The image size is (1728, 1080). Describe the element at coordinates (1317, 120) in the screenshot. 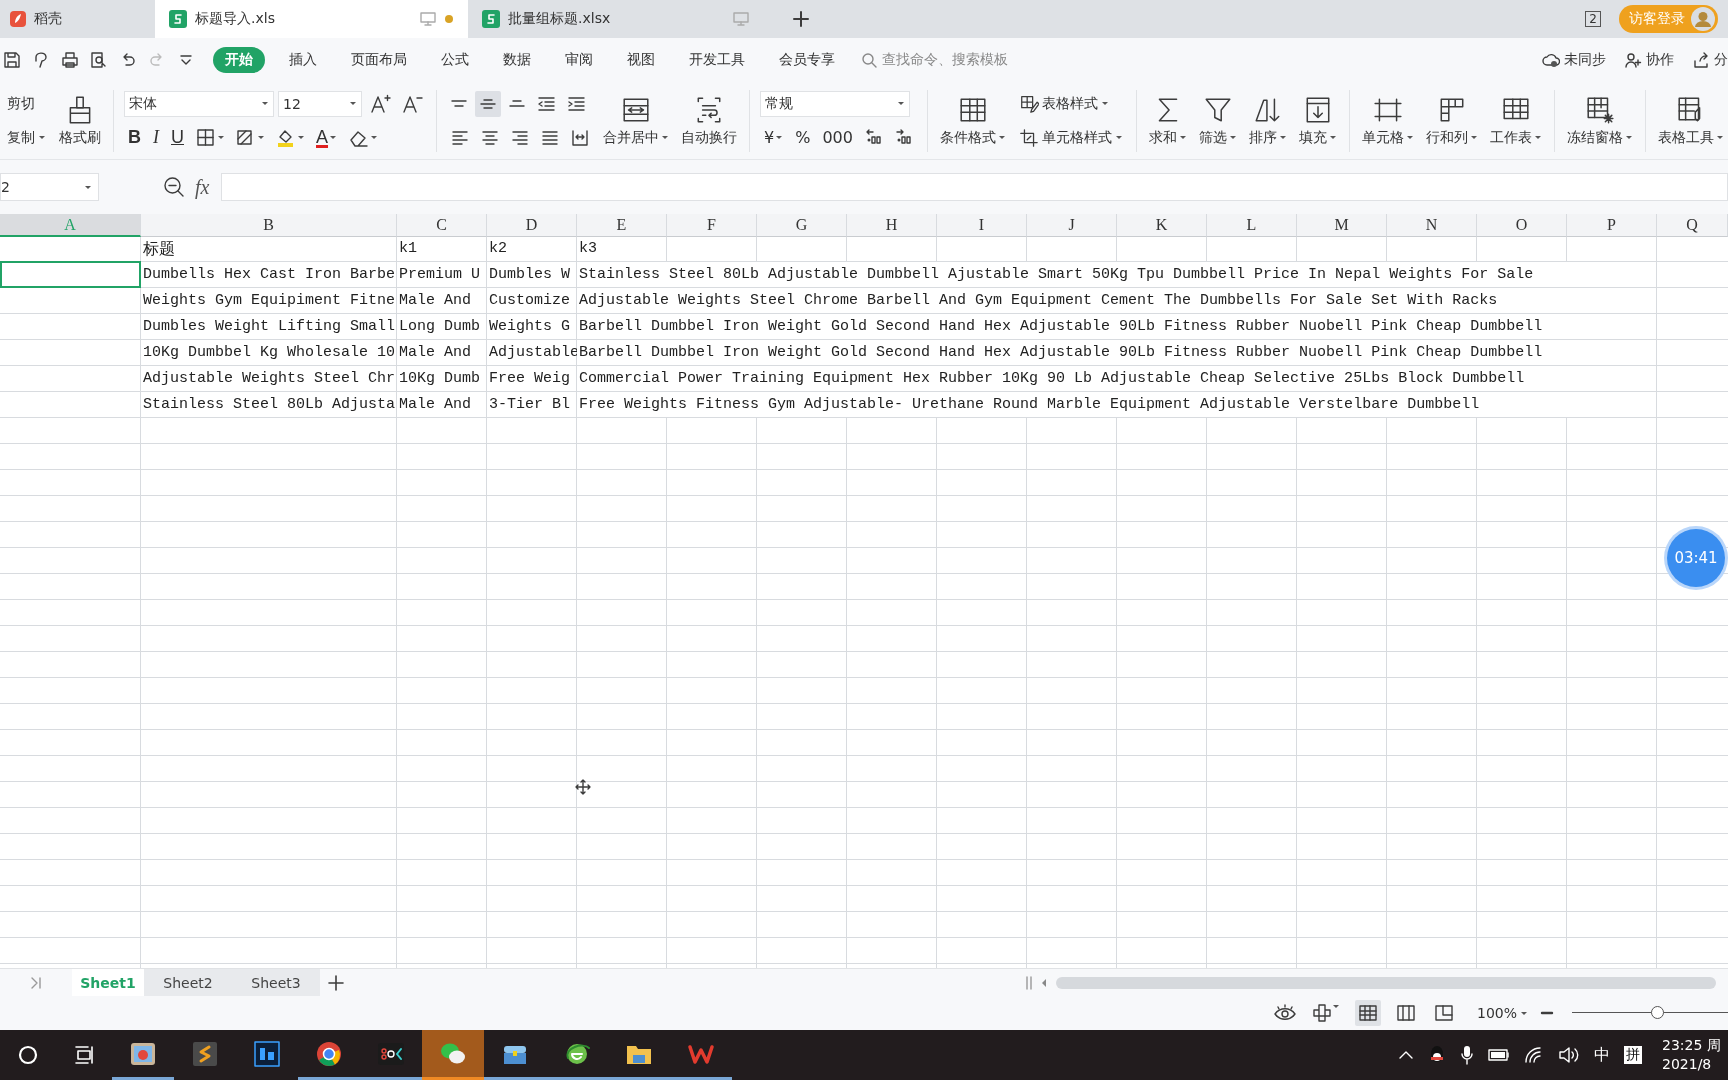

I see `ribbon-button: 填充` at that location.